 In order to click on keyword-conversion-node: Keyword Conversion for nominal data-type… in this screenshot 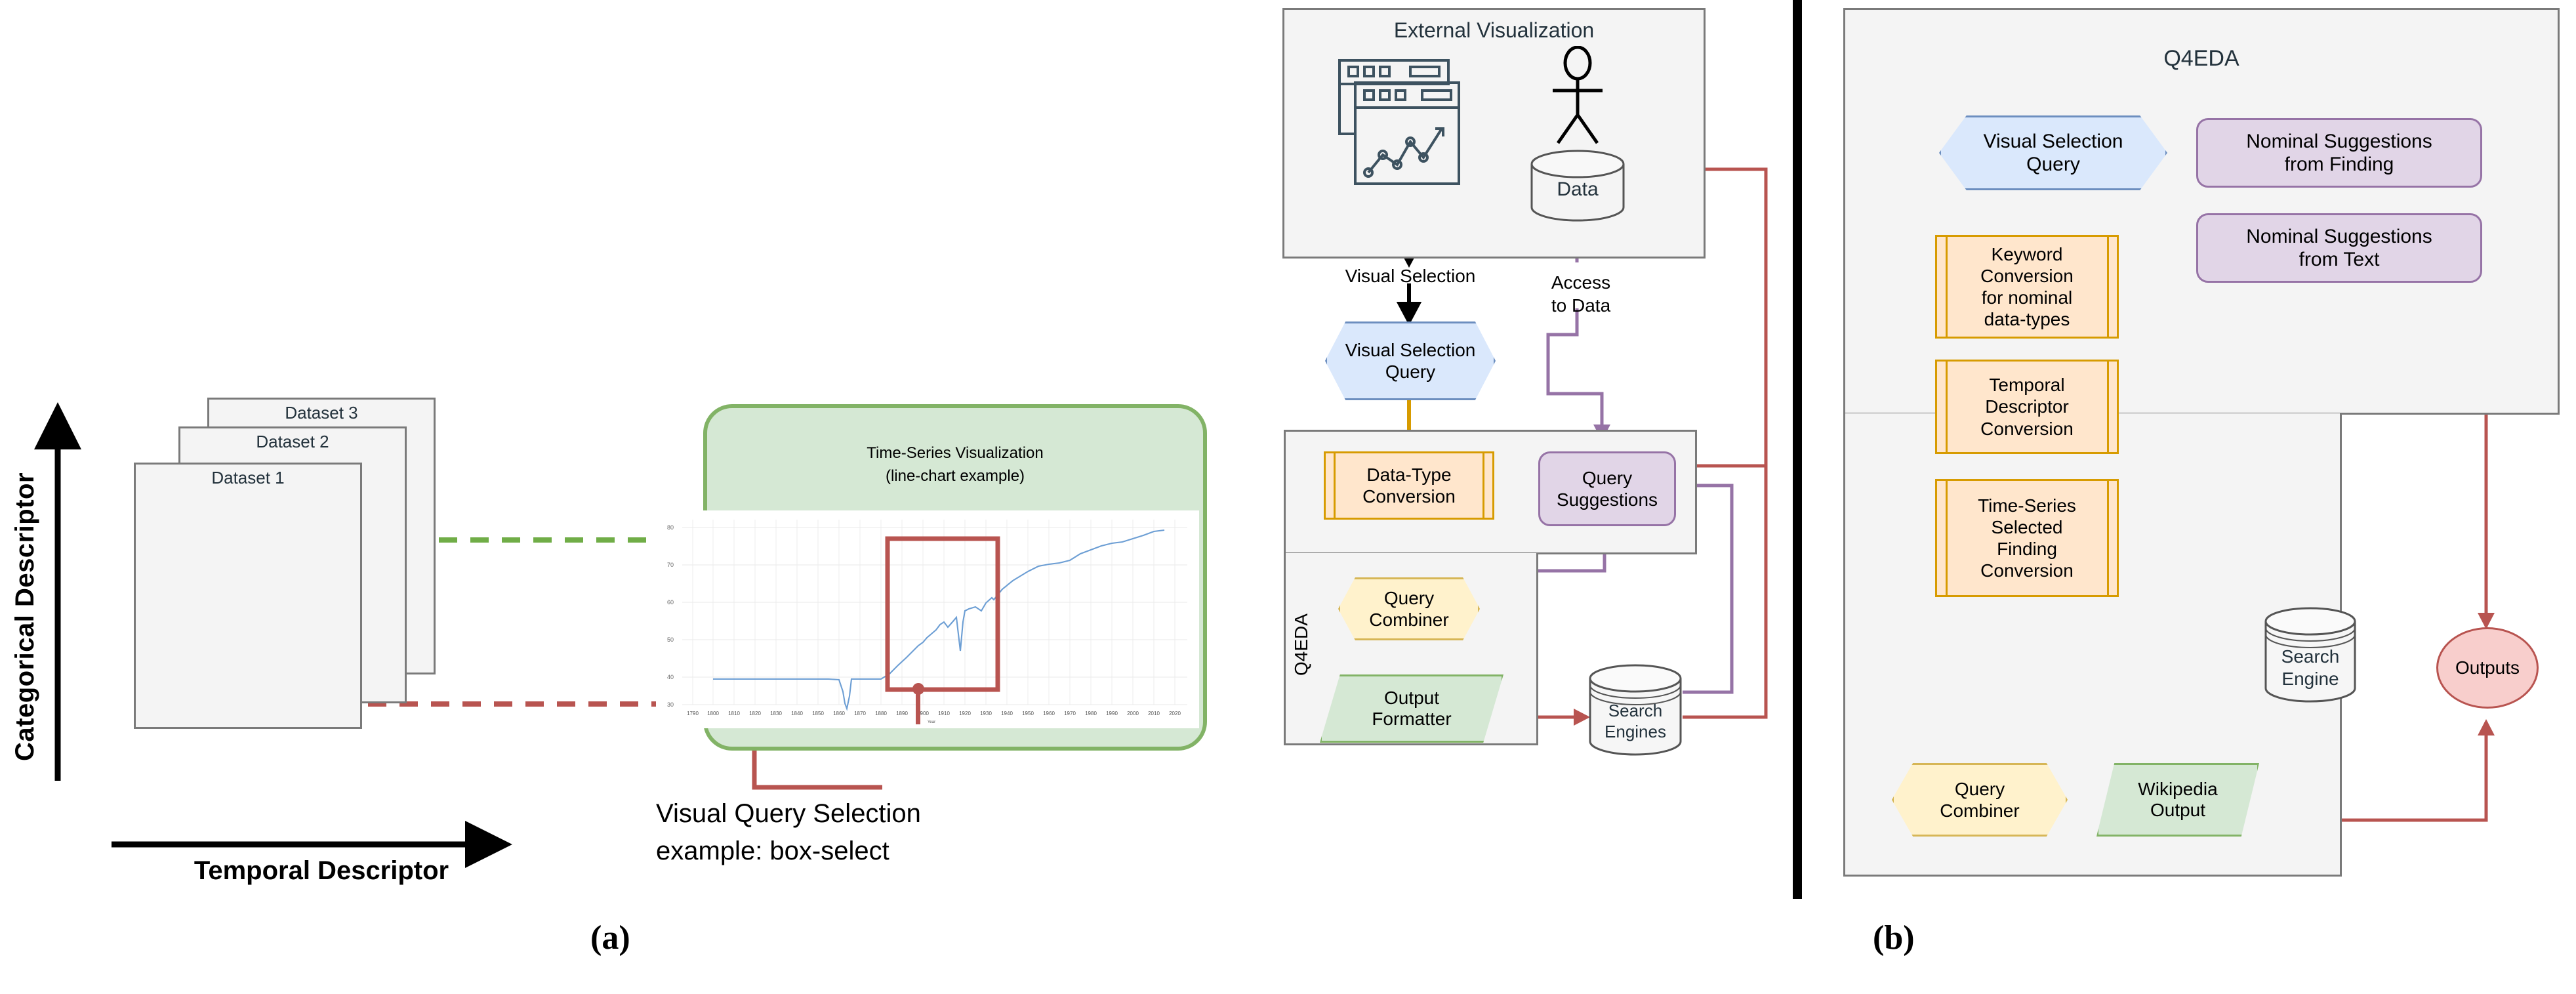, I will do `click(2027, 287)`.